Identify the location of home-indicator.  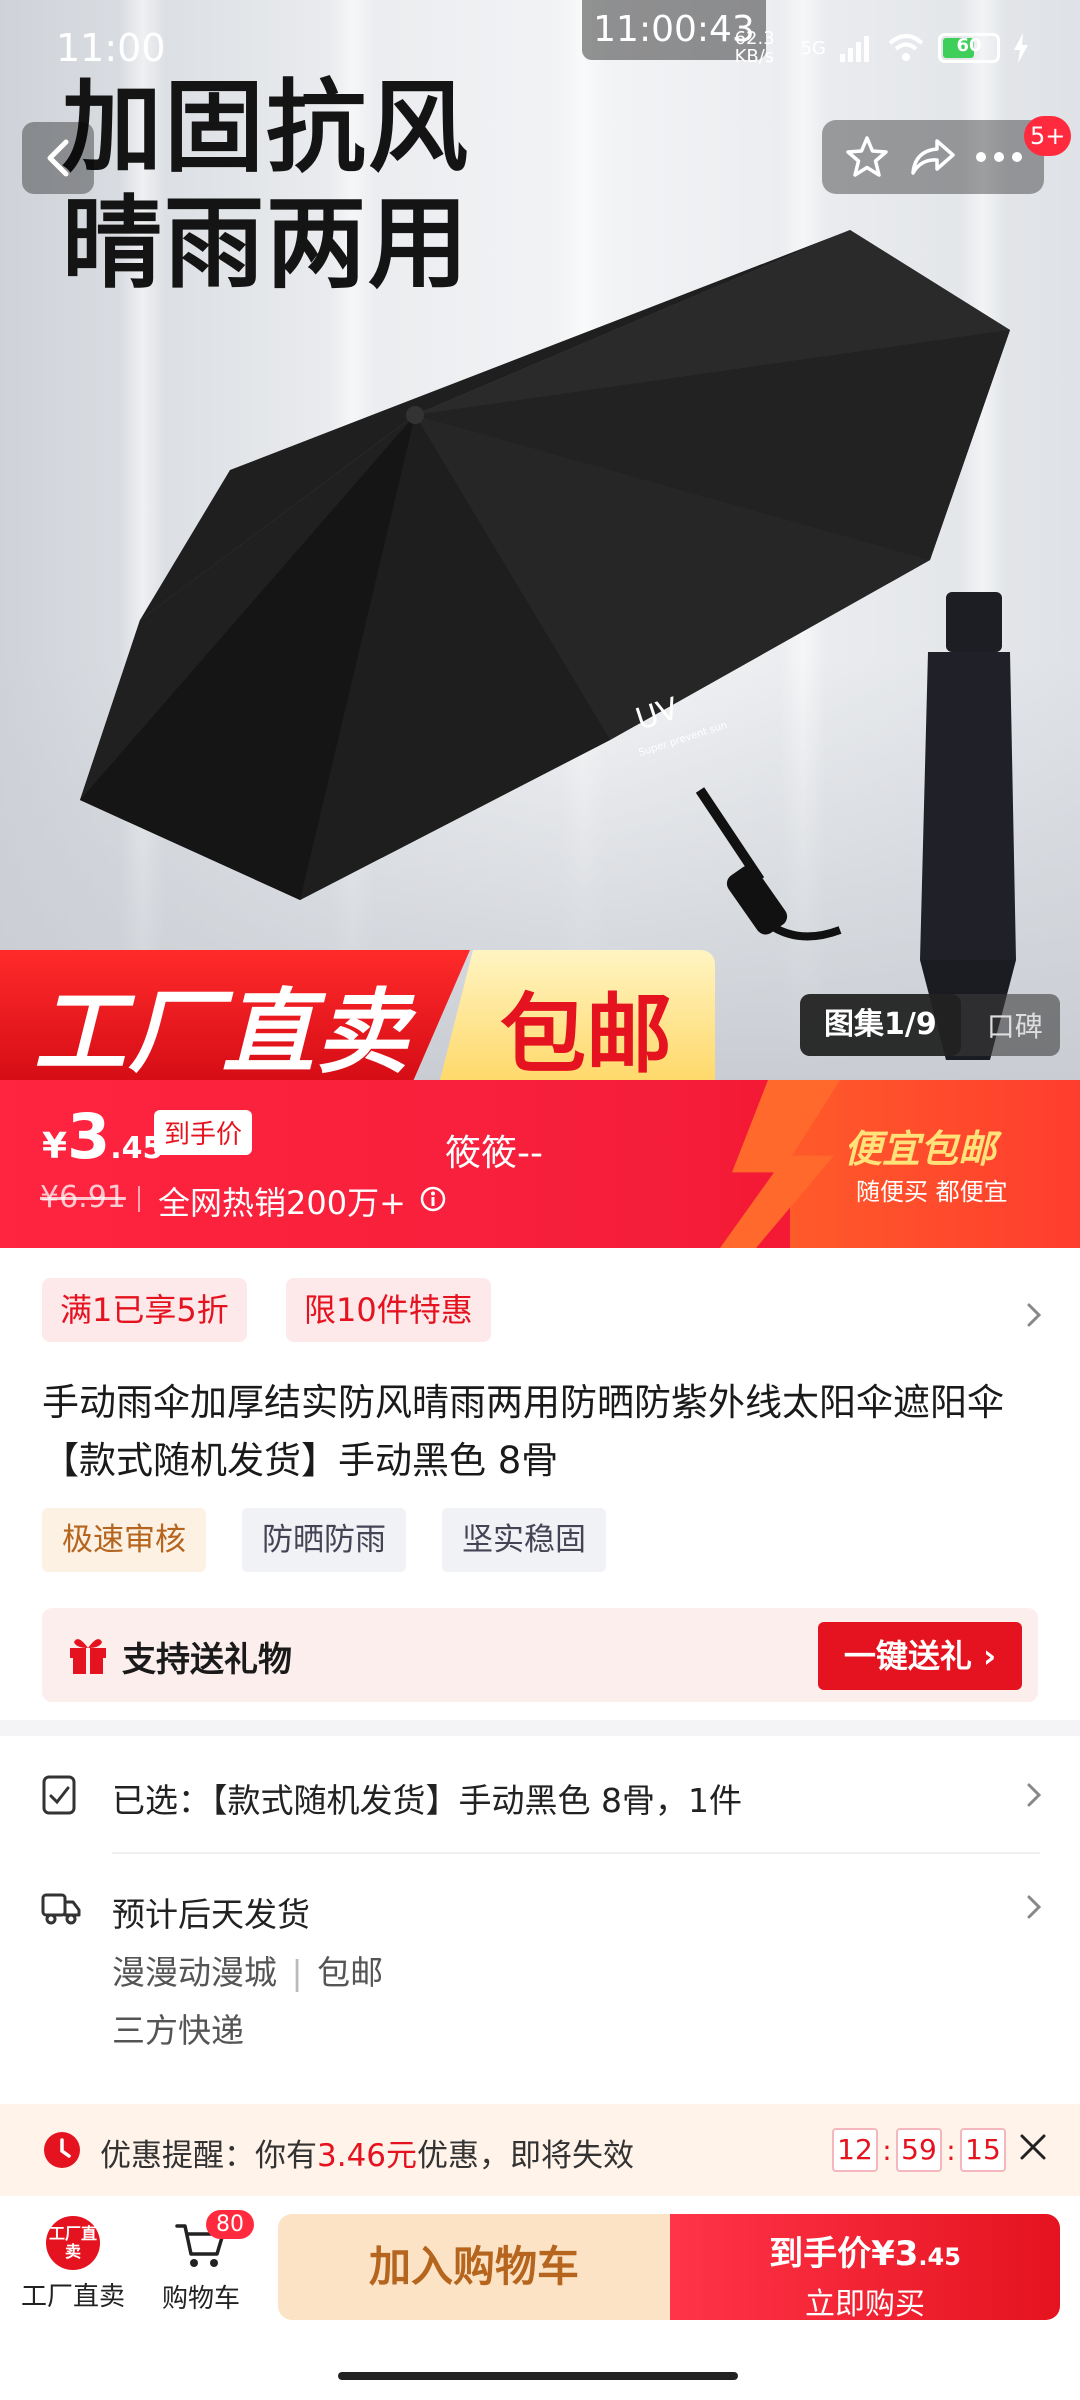
(538, 2376).